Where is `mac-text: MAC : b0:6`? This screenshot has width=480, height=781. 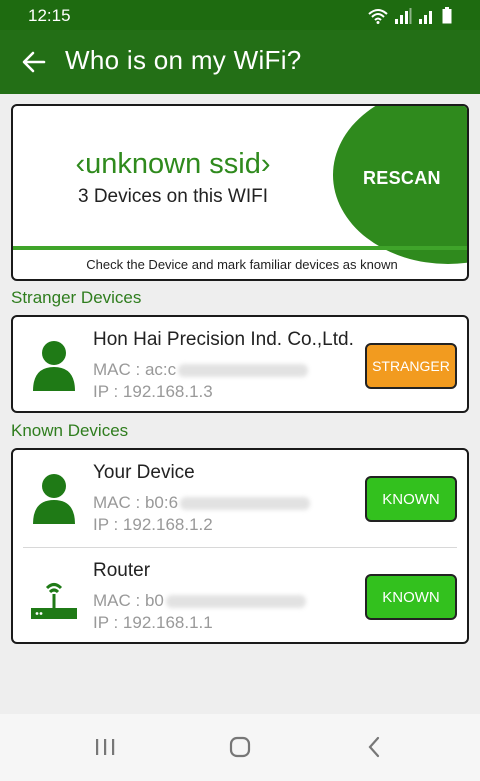
mac-text: MAC : b0:6 is located at coordinates (136, 502).